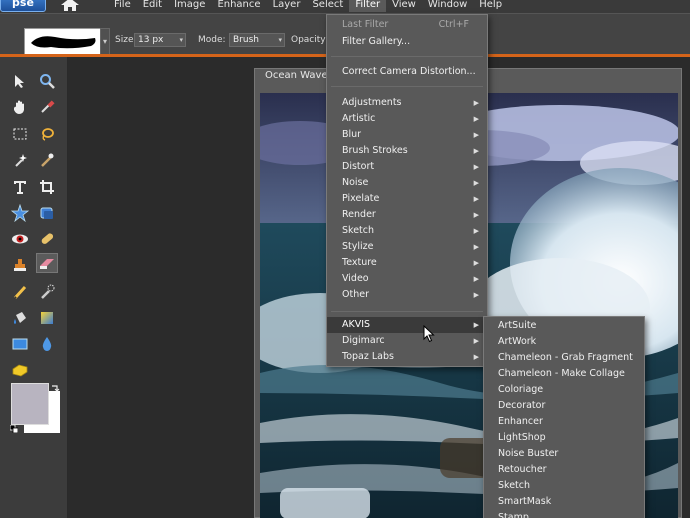  Describe the element at coordinates (564, 406) in the screenshot. I see `submenu-item-decorator: Decorator` at that location.